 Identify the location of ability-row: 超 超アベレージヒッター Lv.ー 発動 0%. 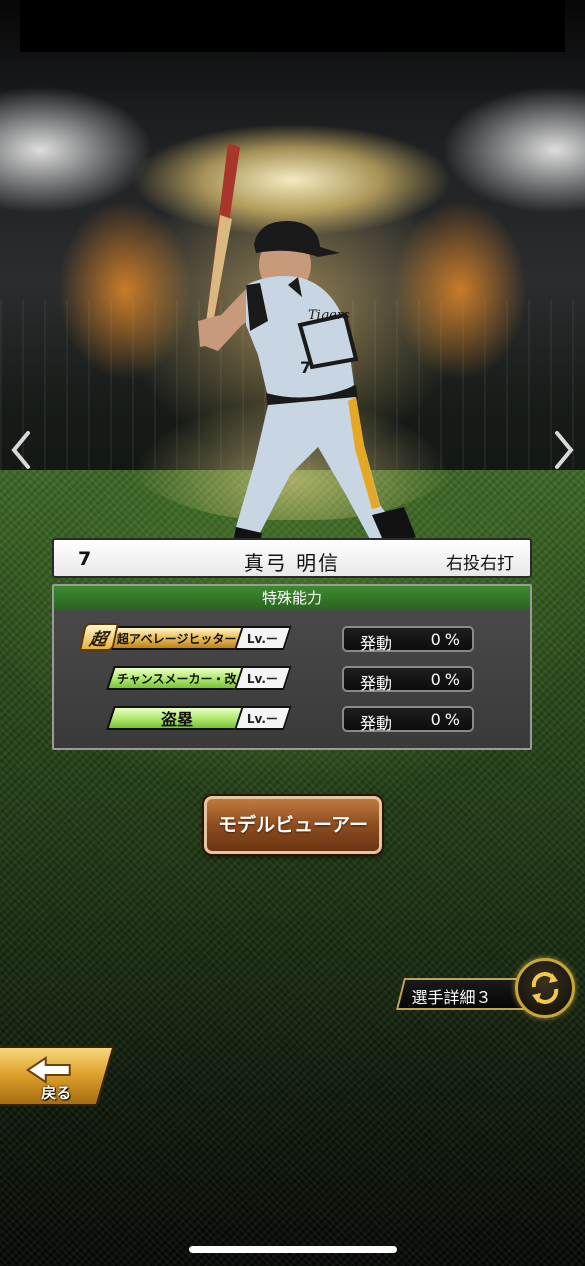
(292, 638).